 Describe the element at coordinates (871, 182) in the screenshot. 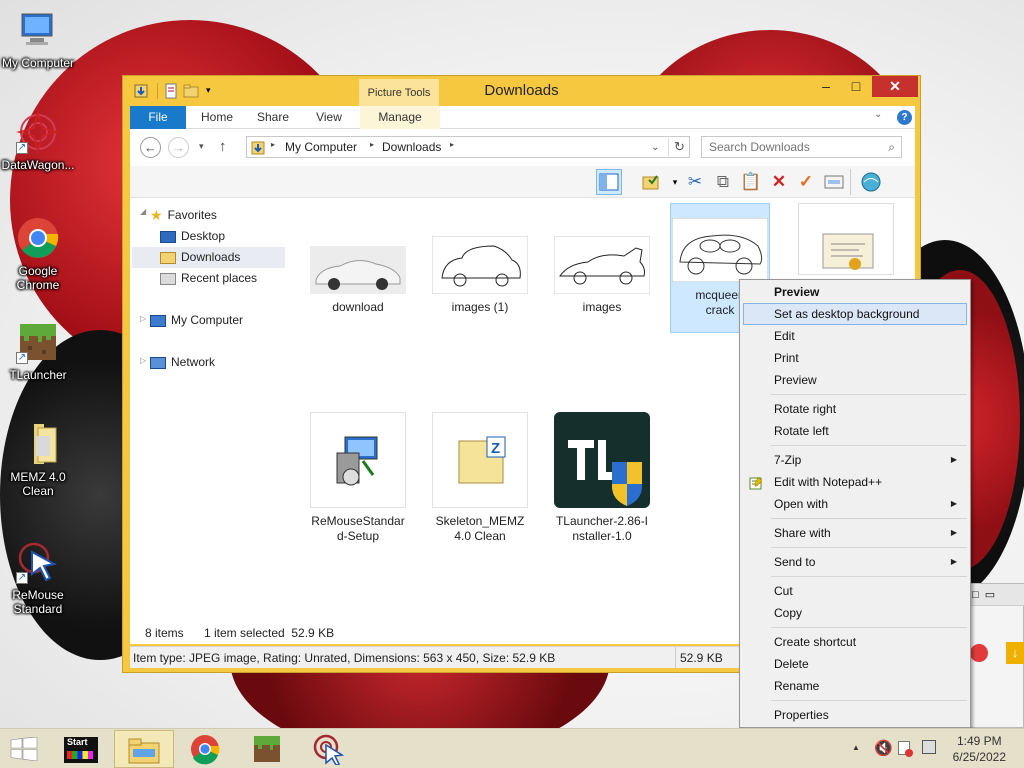

I see `sync-globe-icon` at that location.